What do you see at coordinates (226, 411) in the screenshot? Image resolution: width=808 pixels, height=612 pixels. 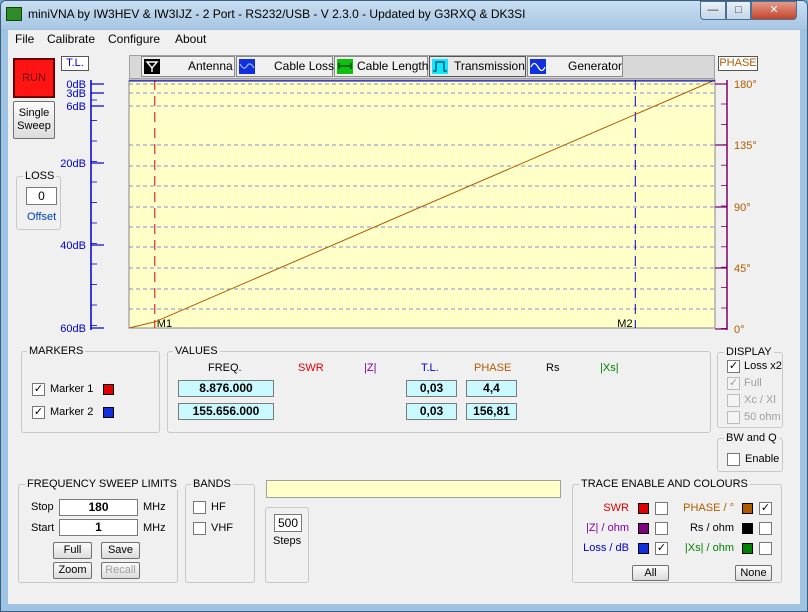 I see `marker-2-freq: 155.656.000` at bounding box center [226, 411].